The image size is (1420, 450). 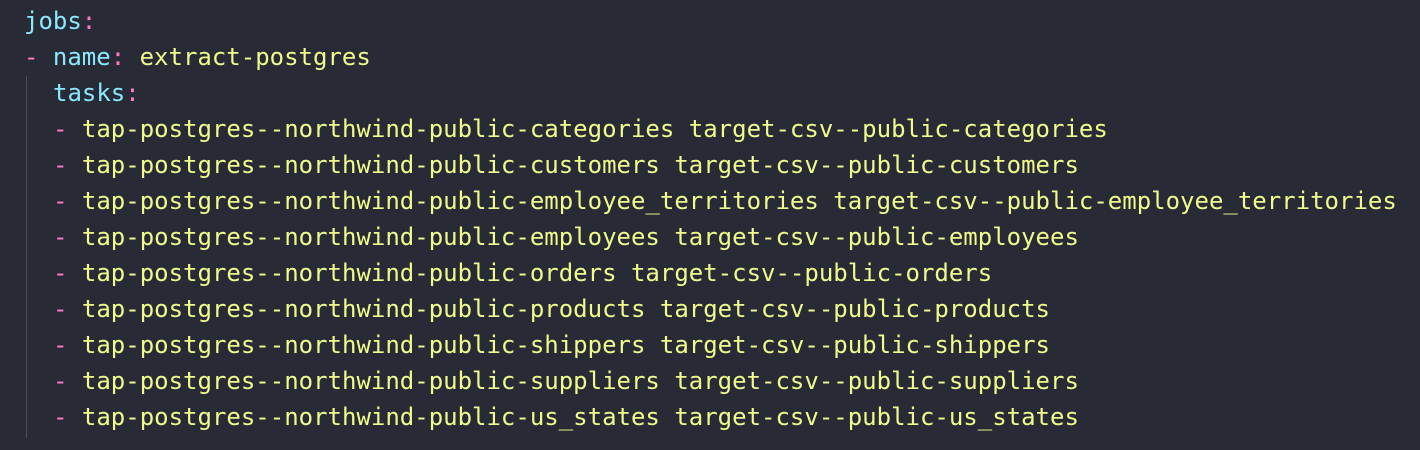 I want to click on code-line-tasks: tasks:, so click(x=96, y=93).